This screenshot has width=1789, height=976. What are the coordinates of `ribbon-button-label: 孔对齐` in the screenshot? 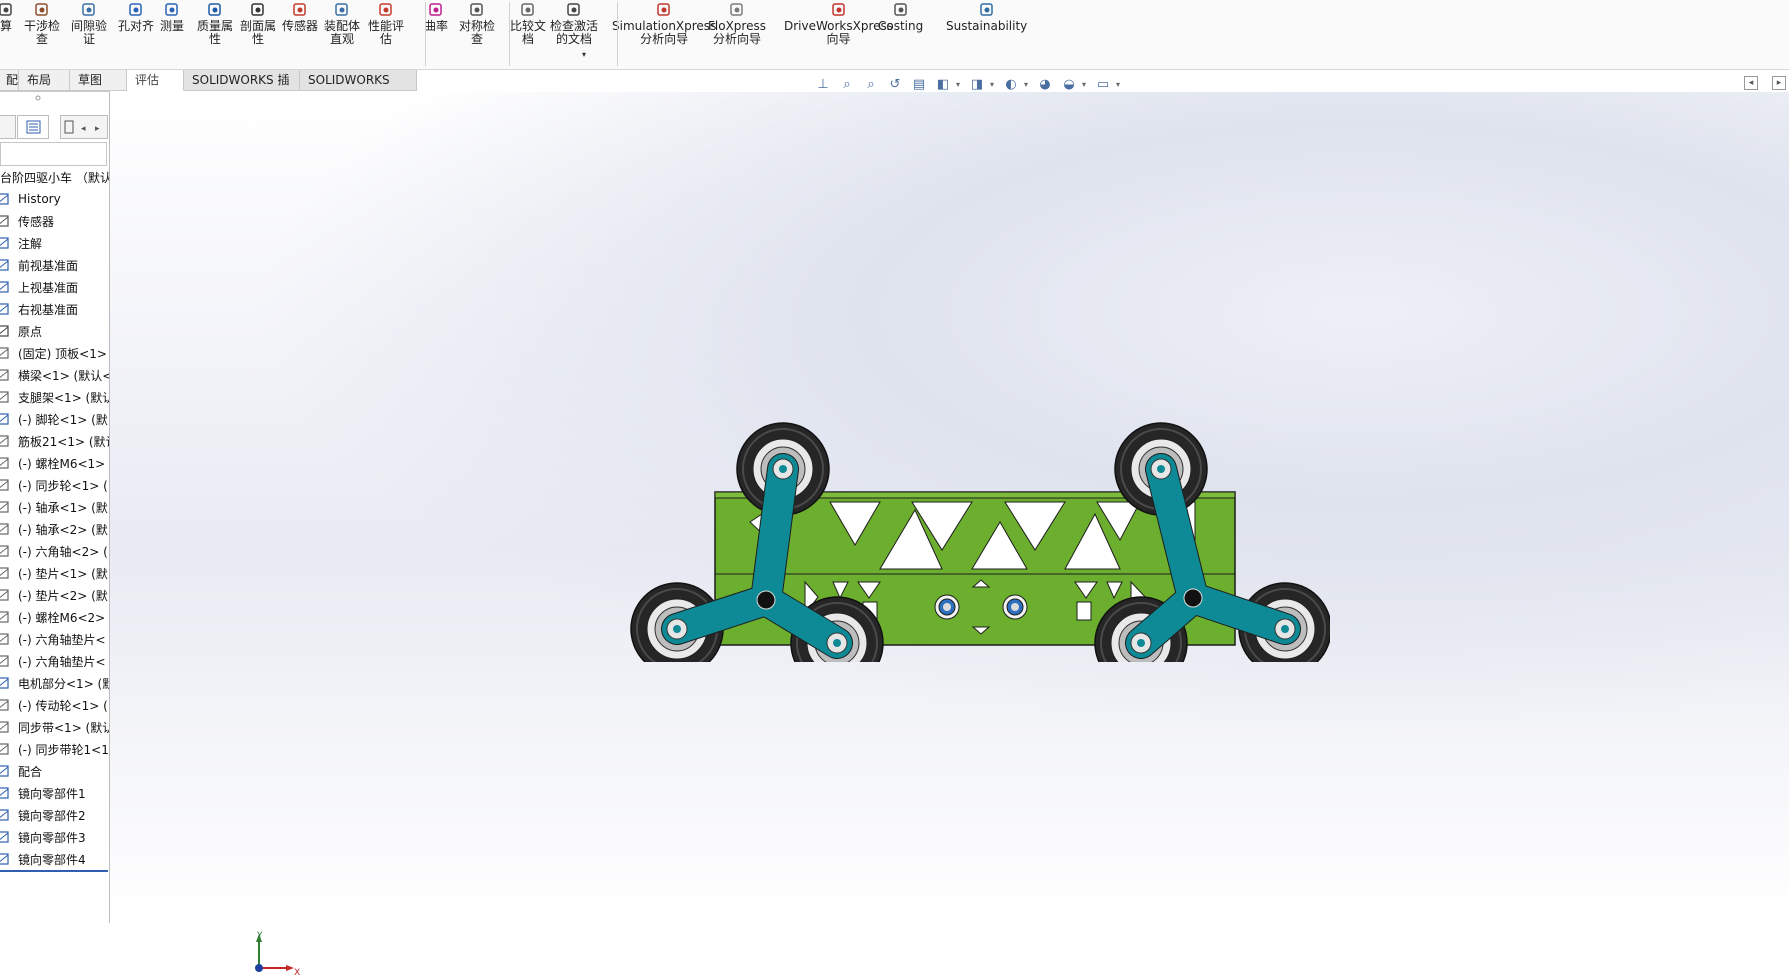 It's located at (136, 26).